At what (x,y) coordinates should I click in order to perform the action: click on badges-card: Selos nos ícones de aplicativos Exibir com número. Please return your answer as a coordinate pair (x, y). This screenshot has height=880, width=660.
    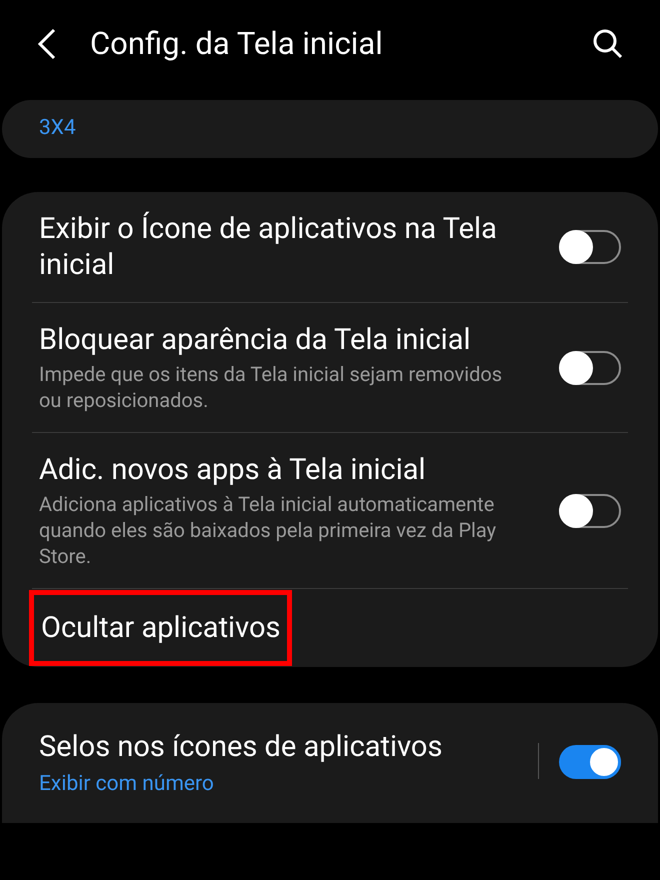
    Looking at the image, I should click on (330, 763).